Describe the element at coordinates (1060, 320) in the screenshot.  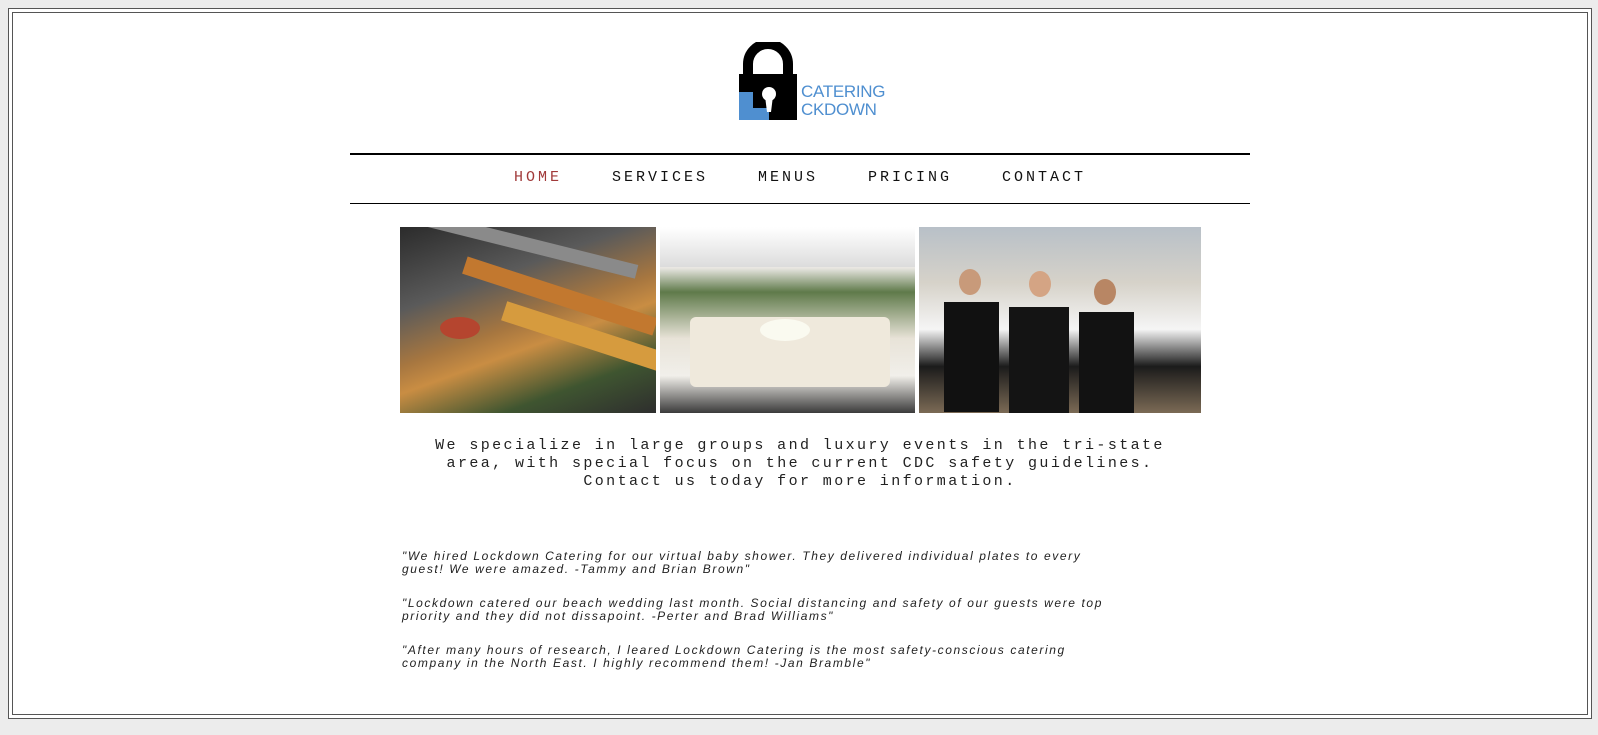
I see `staff-photo` at that location.